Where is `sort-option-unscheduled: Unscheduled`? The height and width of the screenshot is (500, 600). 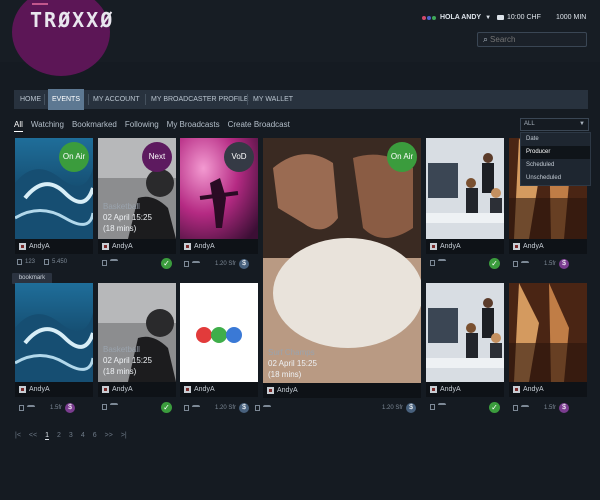
sort-option-unscheduled: Unscheduled is located at coordinates (555, 178).